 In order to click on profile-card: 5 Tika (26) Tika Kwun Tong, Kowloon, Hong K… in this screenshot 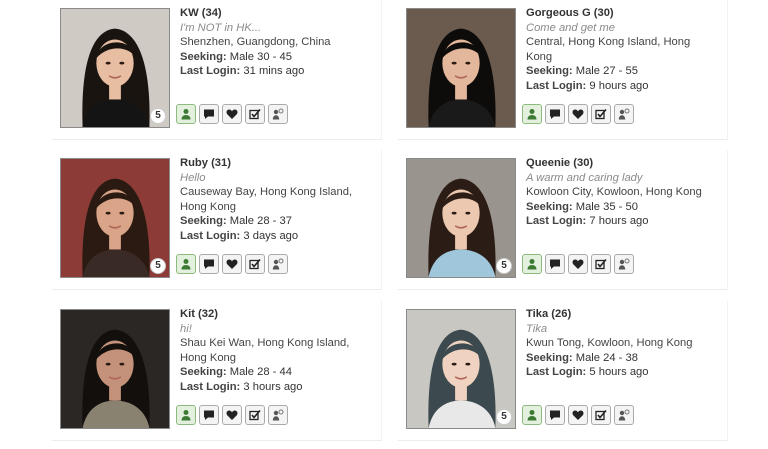, I will do `click(563, 371)`.